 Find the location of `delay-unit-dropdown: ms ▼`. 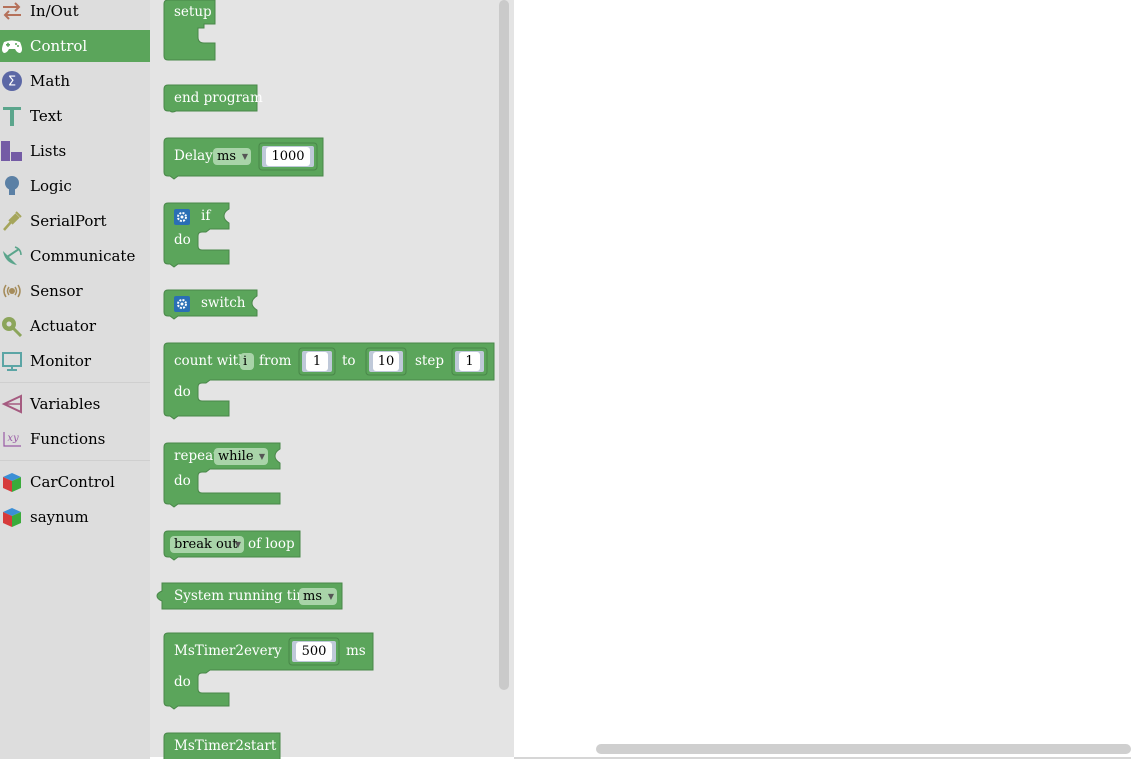

delay-unit-dropdown: ms ▼ is located at coordinates (232, 156).